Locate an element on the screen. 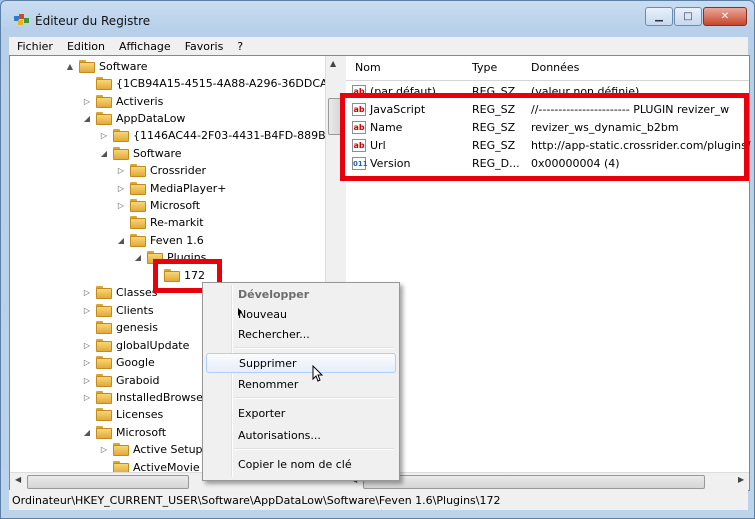 This screenshot has height=519, width=755. scroll-right-arrow-icon: ▶ is located at coordinates (741, 479).